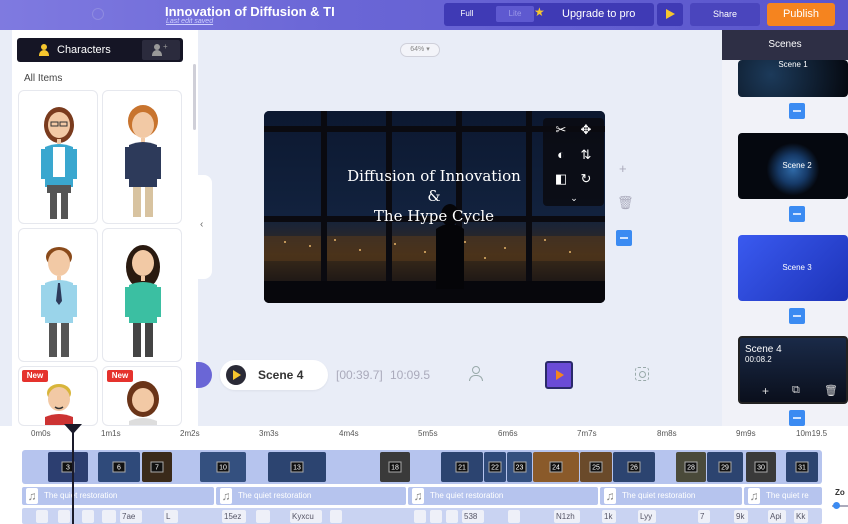 This screenshot has height=524, width=848. Describe the element at coordinates (143, 161) in the screenshot. I see `man-curly-figure` at that location.